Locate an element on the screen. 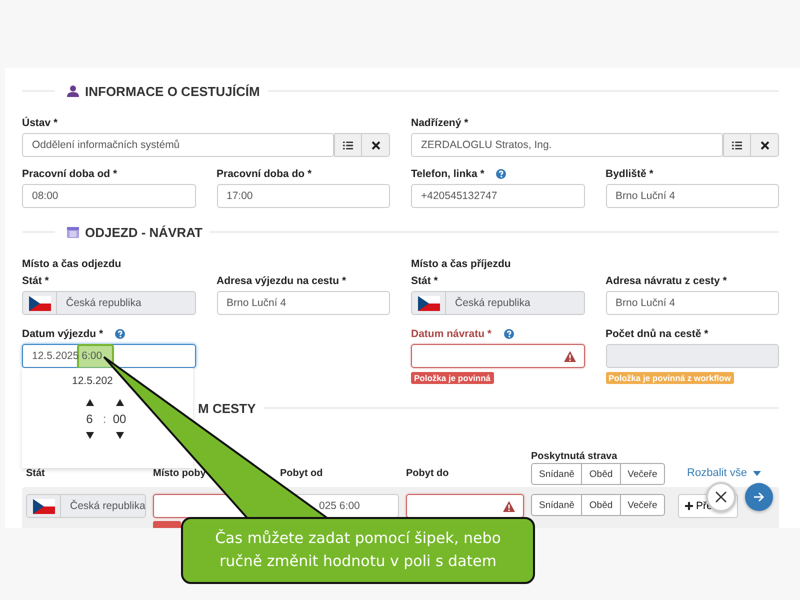  hour-value: 6 is located at coordinates (89, 419).